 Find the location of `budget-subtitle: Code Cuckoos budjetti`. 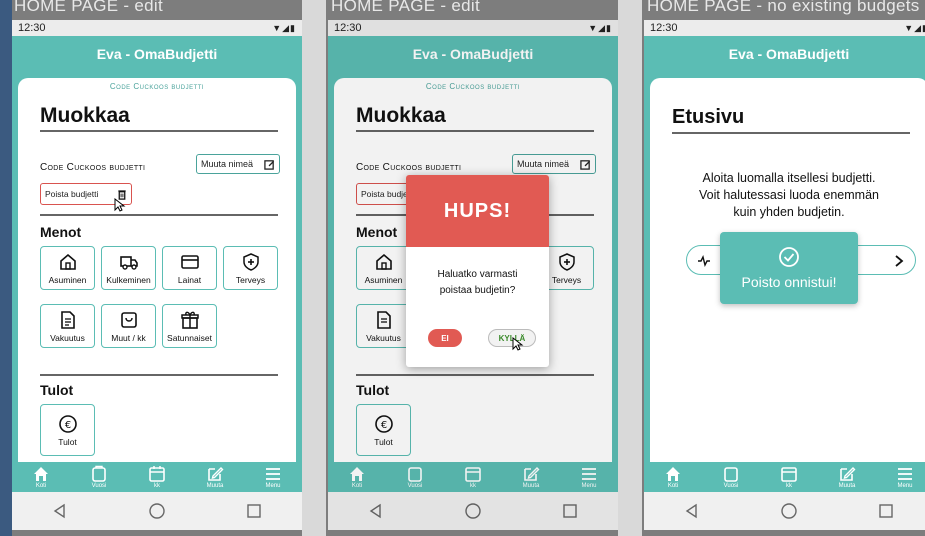

budget-subtitle: Code Cuckoos budjetti is located at coordinates (157, 86).